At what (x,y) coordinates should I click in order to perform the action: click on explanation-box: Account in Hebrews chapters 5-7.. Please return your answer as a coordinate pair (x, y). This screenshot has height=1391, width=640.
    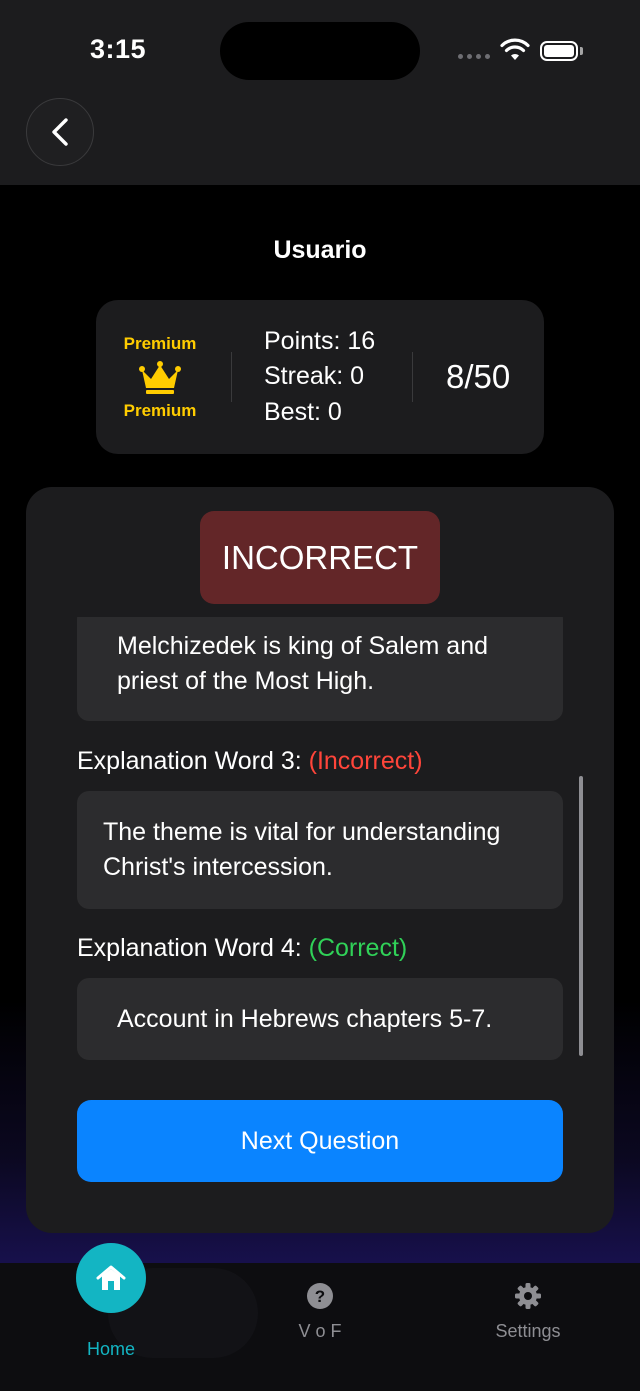
    Looking at the image, I should click on (320, 1019).